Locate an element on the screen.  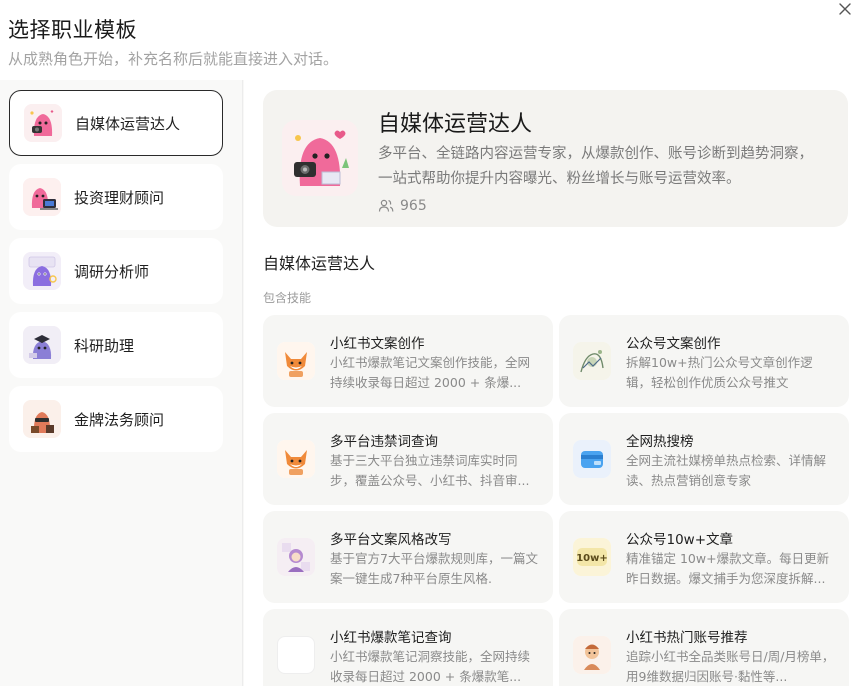
blank-icon is located at coordinates (296, 655).